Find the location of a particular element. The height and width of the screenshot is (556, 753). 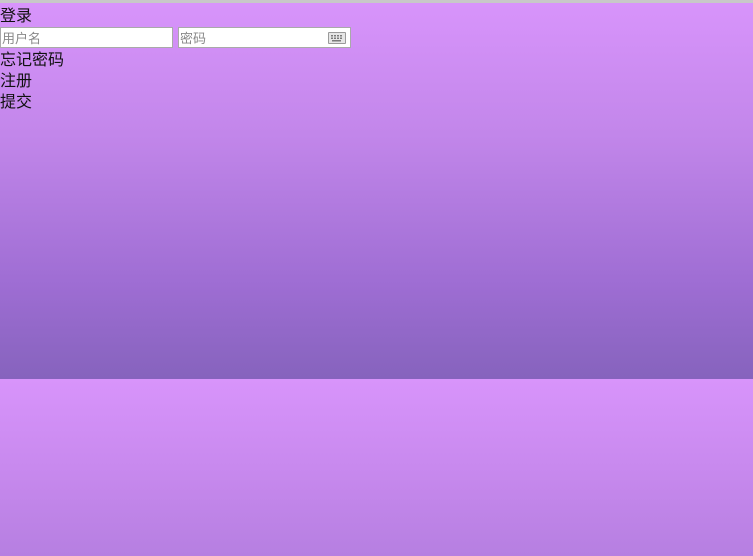

keyboard-icon is located at coordinates (337, 38).